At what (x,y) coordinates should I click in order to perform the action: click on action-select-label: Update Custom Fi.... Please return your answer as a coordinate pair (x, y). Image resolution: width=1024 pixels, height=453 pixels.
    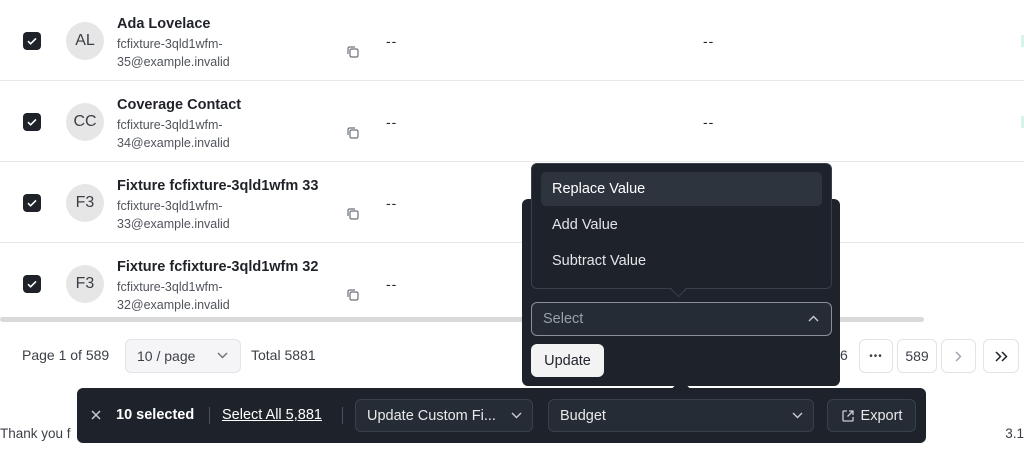
    Looking at the image, I should click on (431, 415).